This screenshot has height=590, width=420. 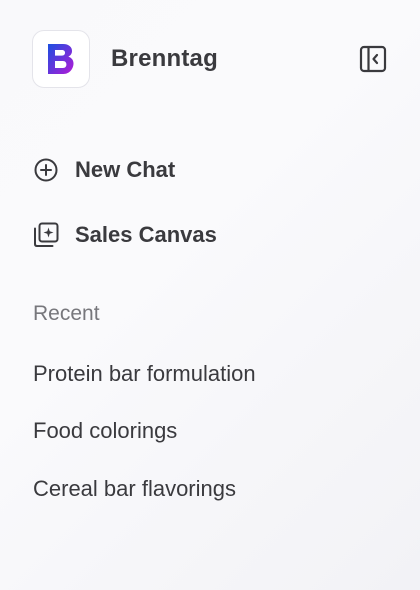 I want to click on plus-circle-icon, so click(x=46, y=170).